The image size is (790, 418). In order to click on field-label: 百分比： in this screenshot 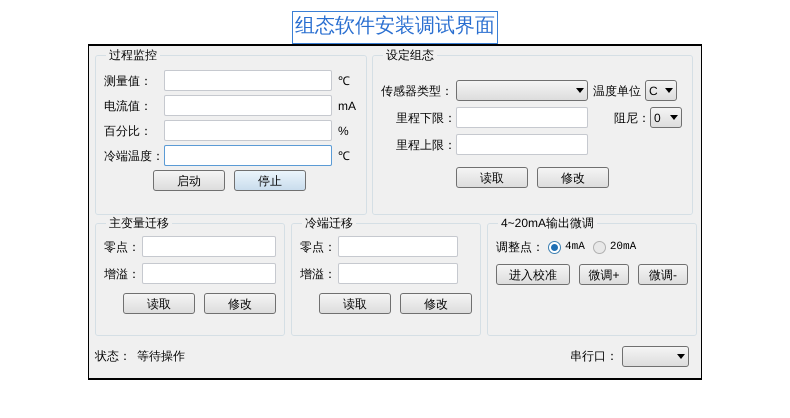, I will do `click(128, 131)`.